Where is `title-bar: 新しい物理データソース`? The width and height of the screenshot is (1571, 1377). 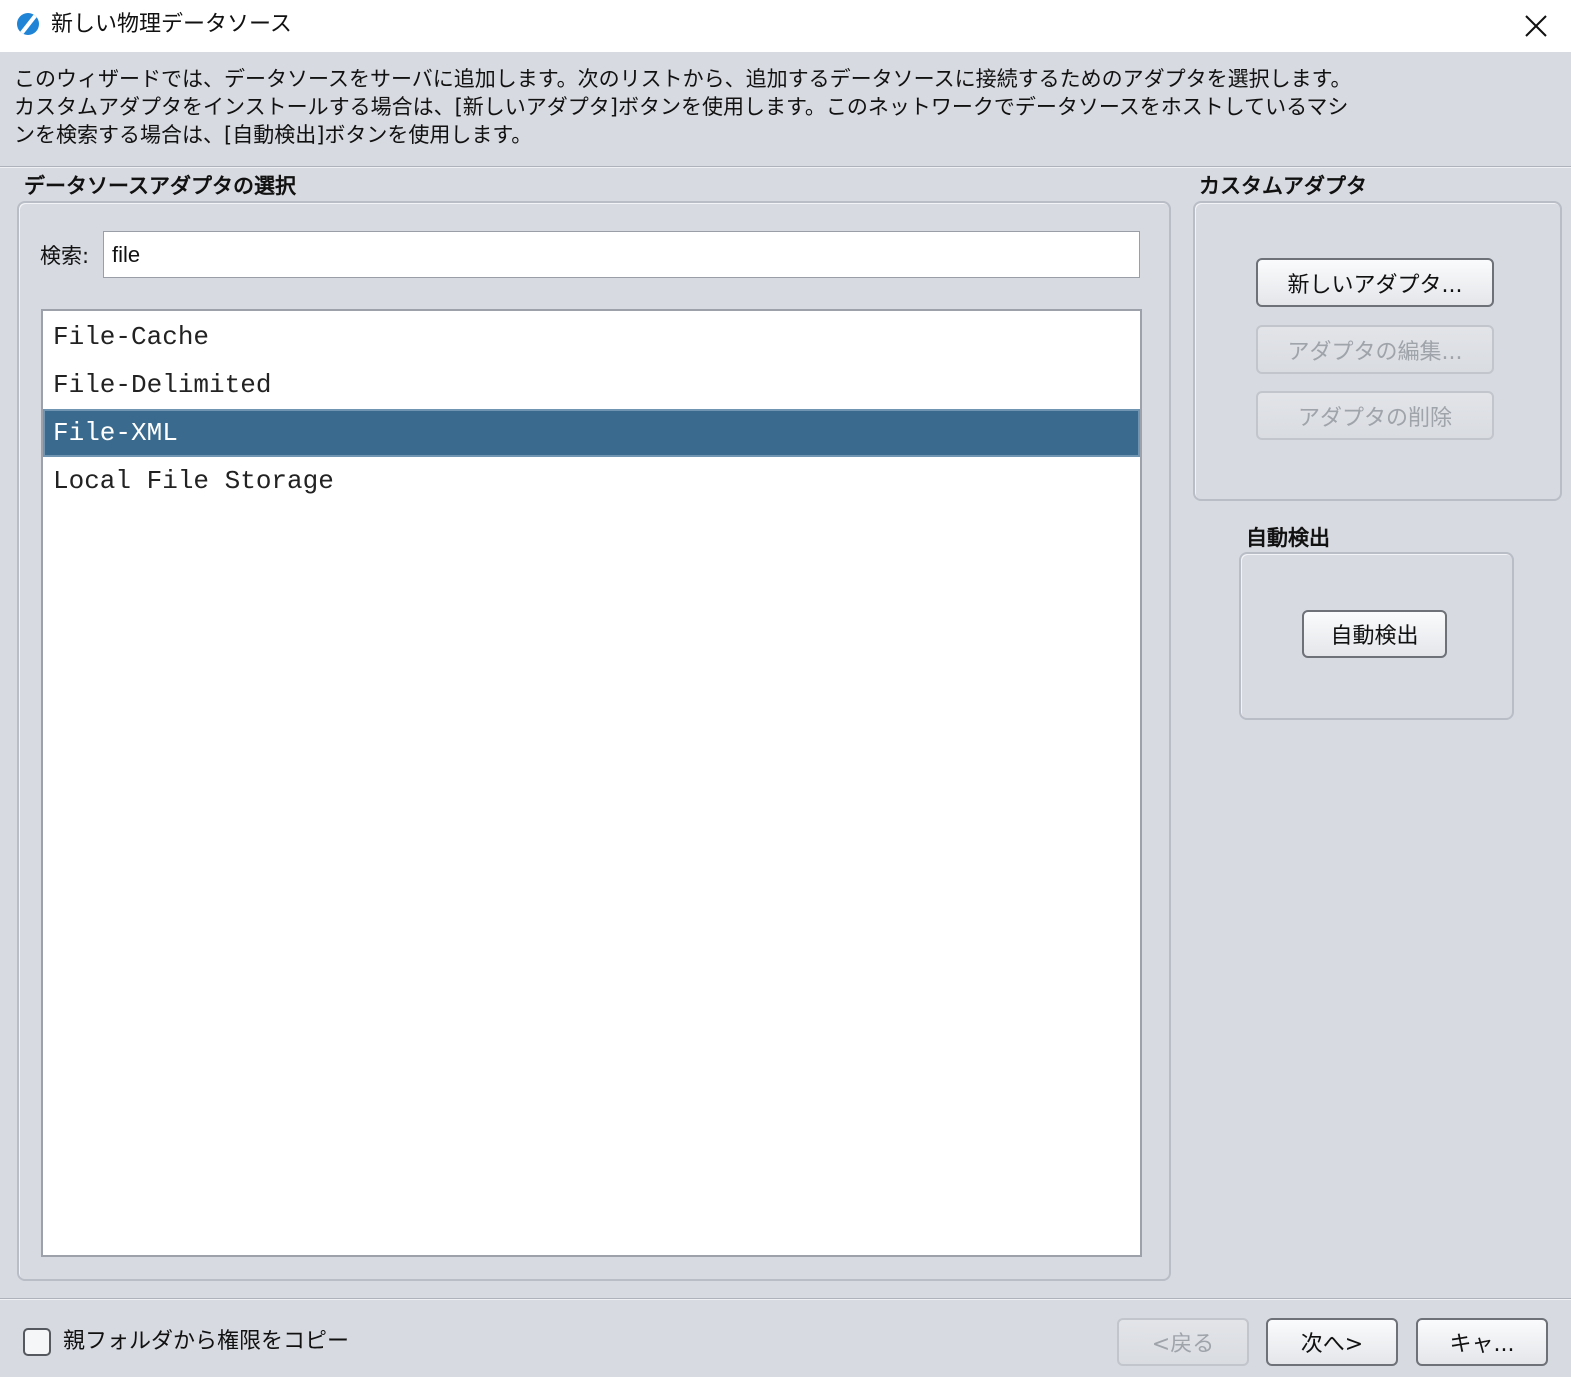 title-bar: 新しい物理データソース is located at coordinates (785, 26).